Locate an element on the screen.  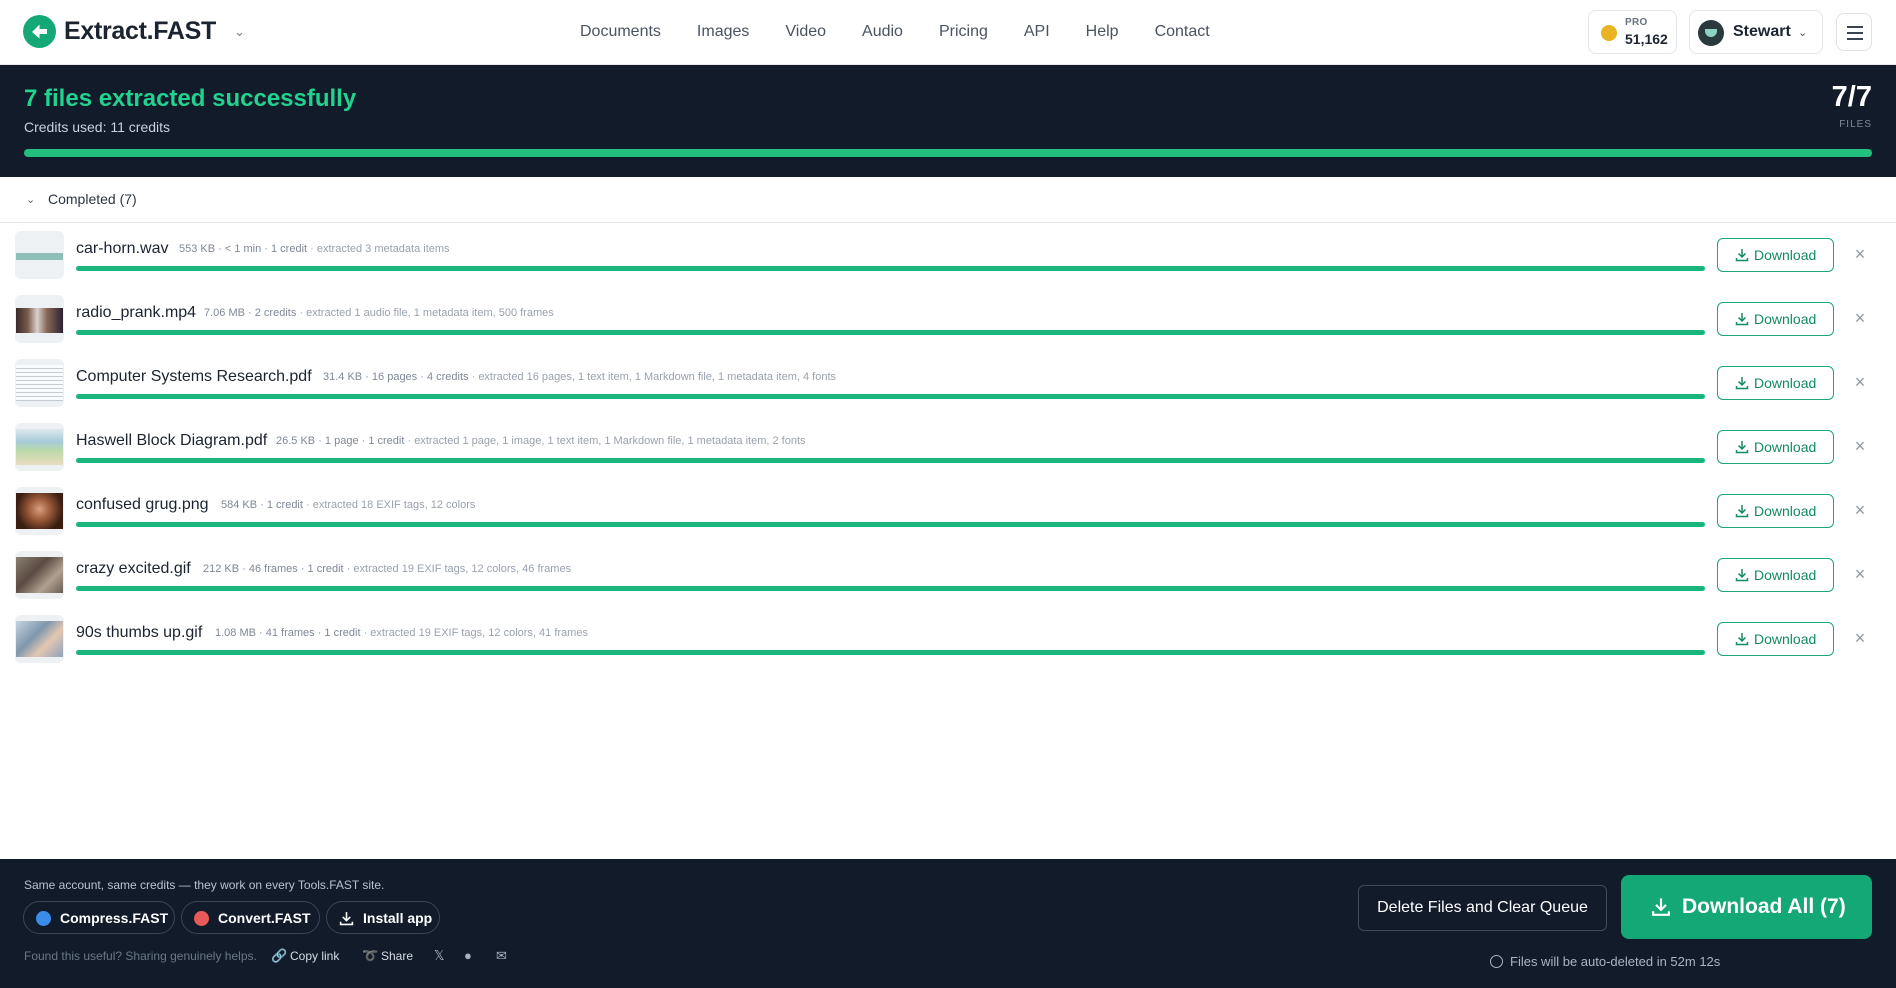
logo-icon is located at coordinates (39, 31).